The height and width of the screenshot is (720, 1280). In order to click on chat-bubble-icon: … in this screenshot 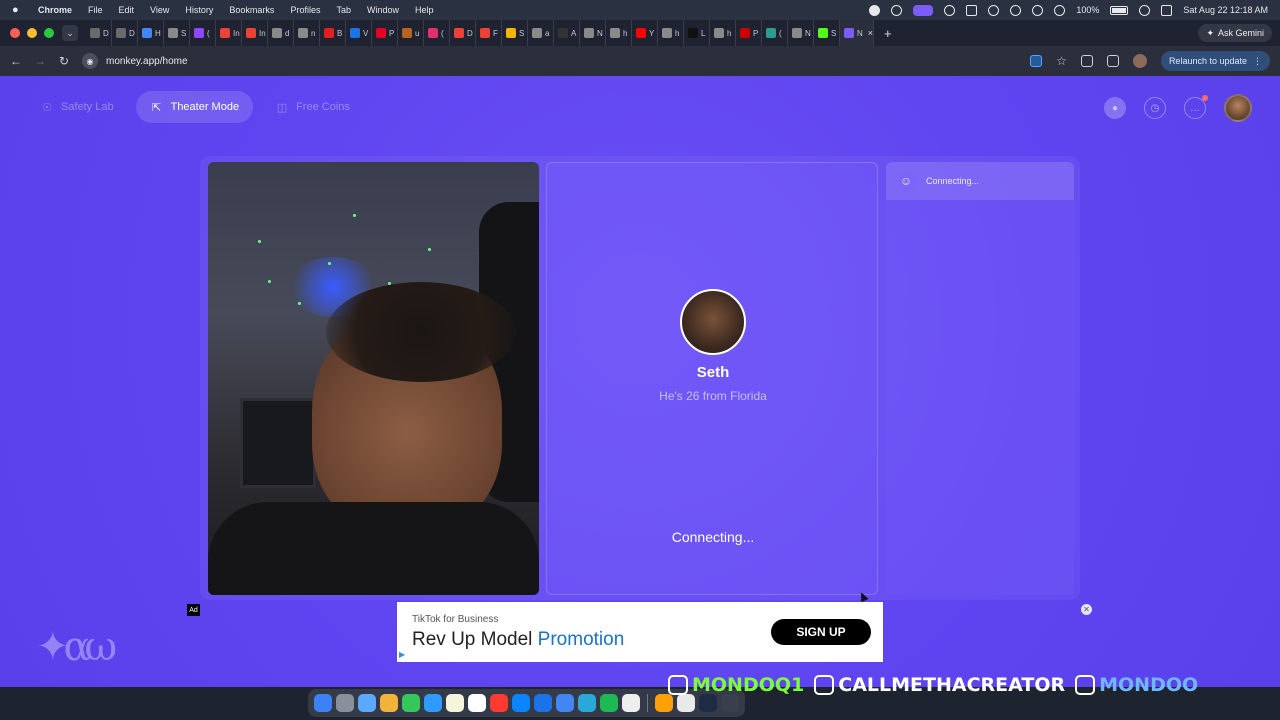, I will do `click(1196, 107)`.